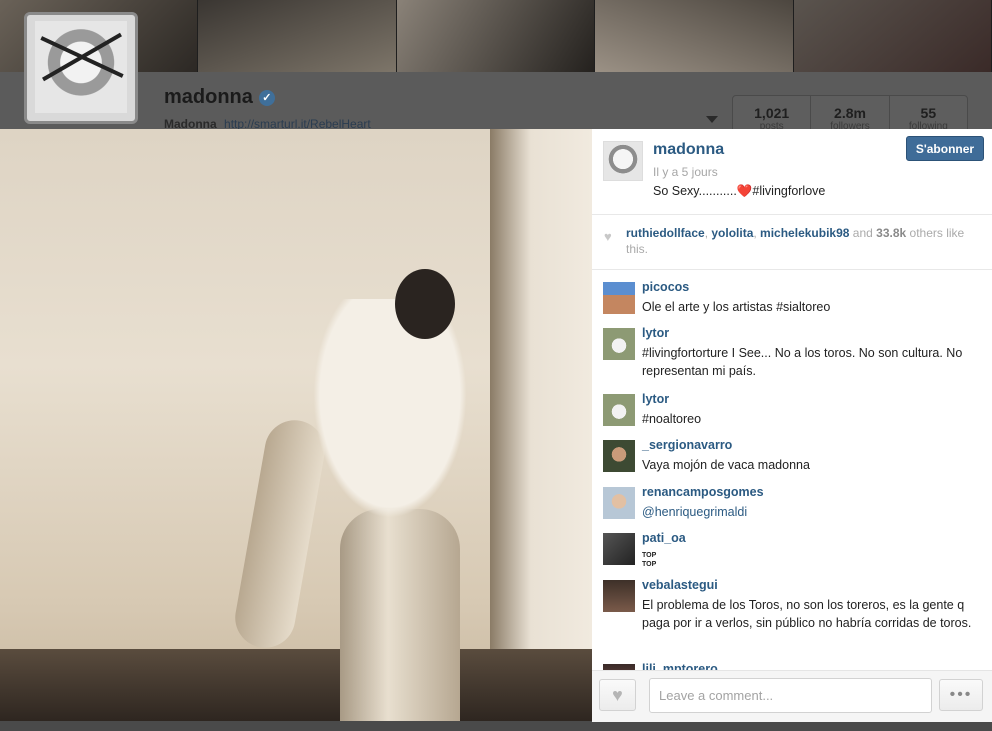 Image resolution: width=992 pixels, height=731 pixels. What do you see at coordinates (425, 304) in the screenshot?
I see `photo-figure-head` at bounding box center [425, 304].